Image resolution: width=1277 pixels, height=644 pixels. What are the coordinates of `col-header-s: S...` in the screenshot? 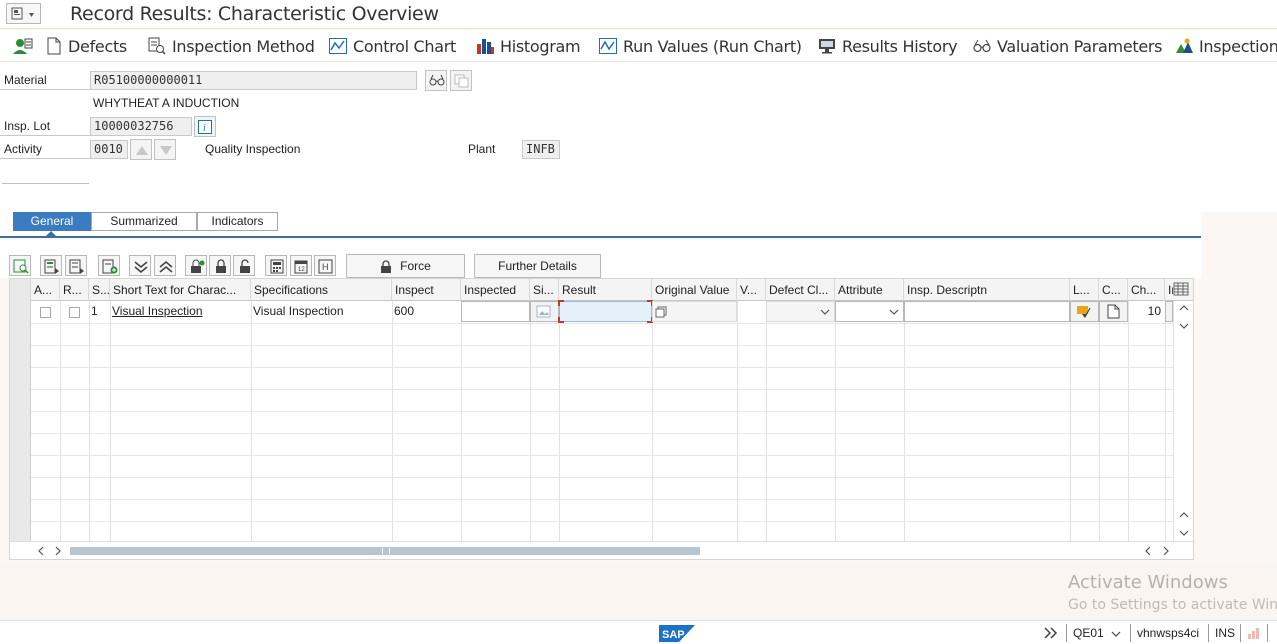 It's located at (99, 290).